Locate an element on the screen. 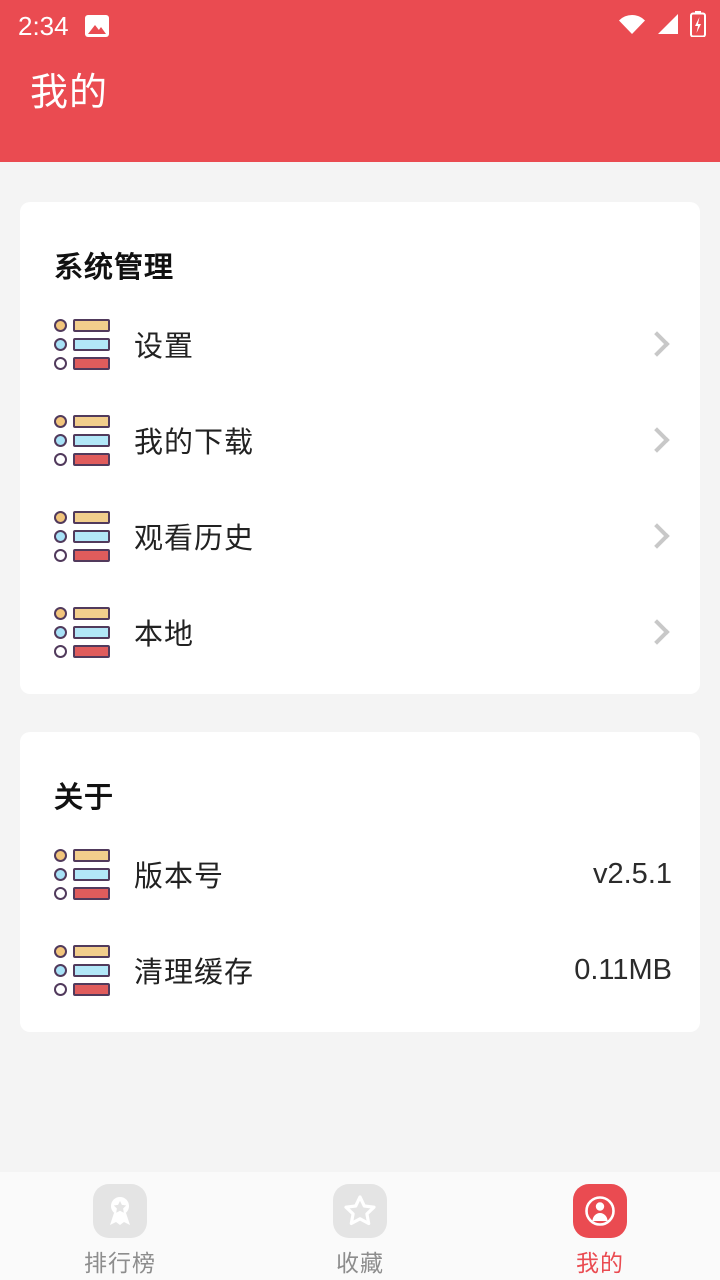  bottom-navigation: 排行榜 收藏 我的 is located at coordinates (360, 1226).